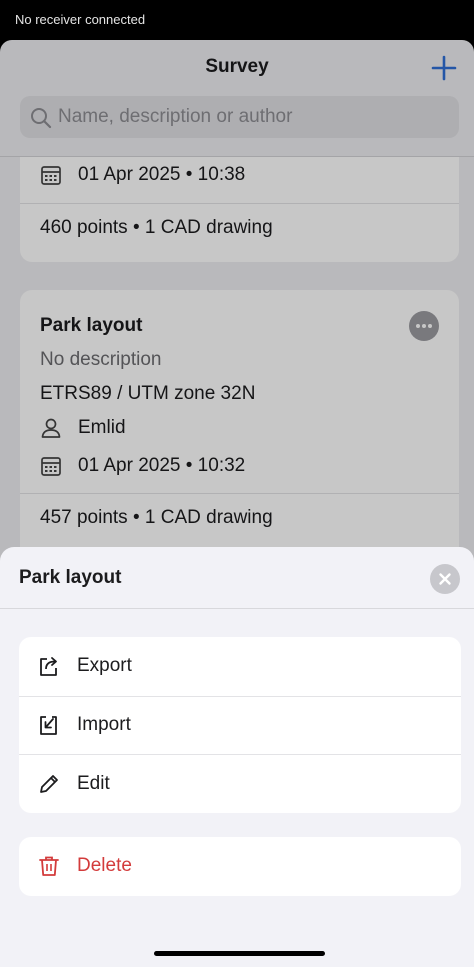 This screenshot has width=474, height=967. I want to click on sheet-divider, so click(237, 608).